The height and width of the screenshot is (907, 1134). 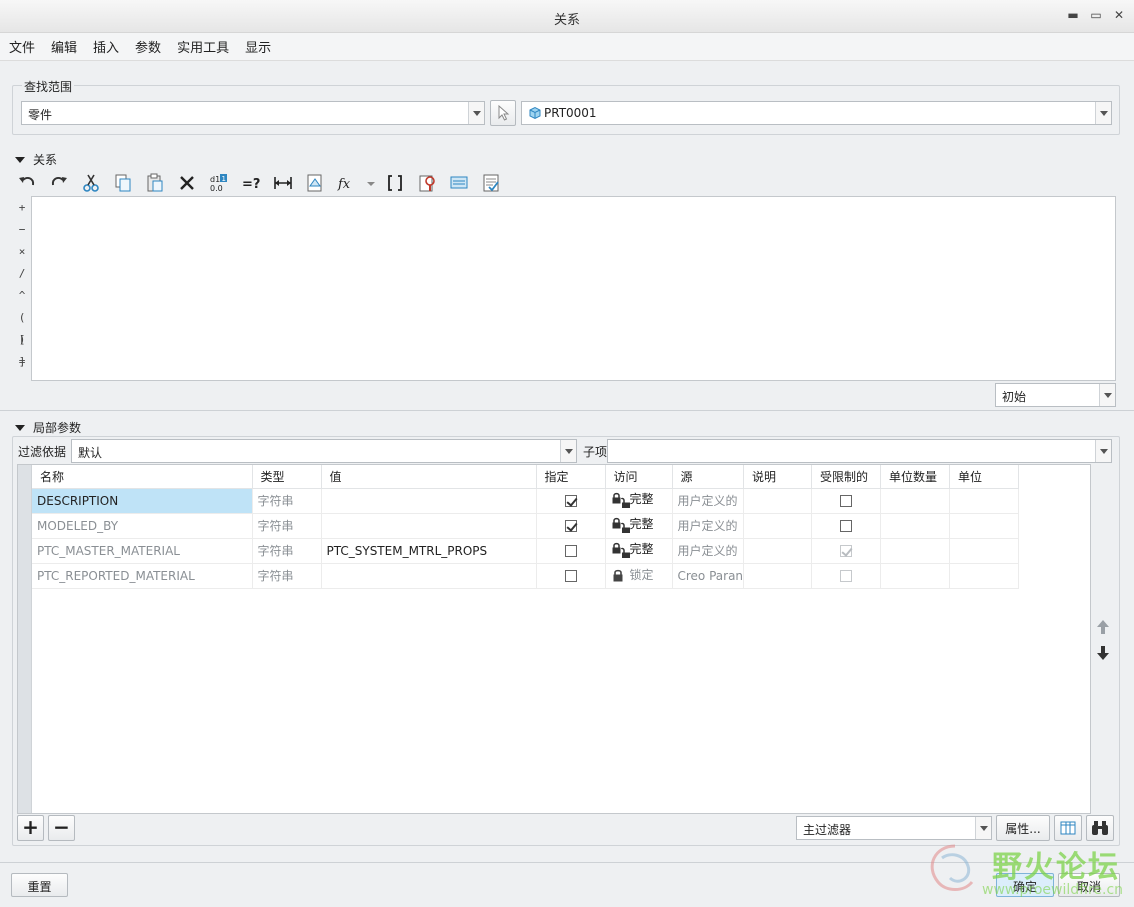 What do you see at coordinates (778, 477) in the screenshot?
I see `col-description-header: 说明` at bounding box center [778, 477].